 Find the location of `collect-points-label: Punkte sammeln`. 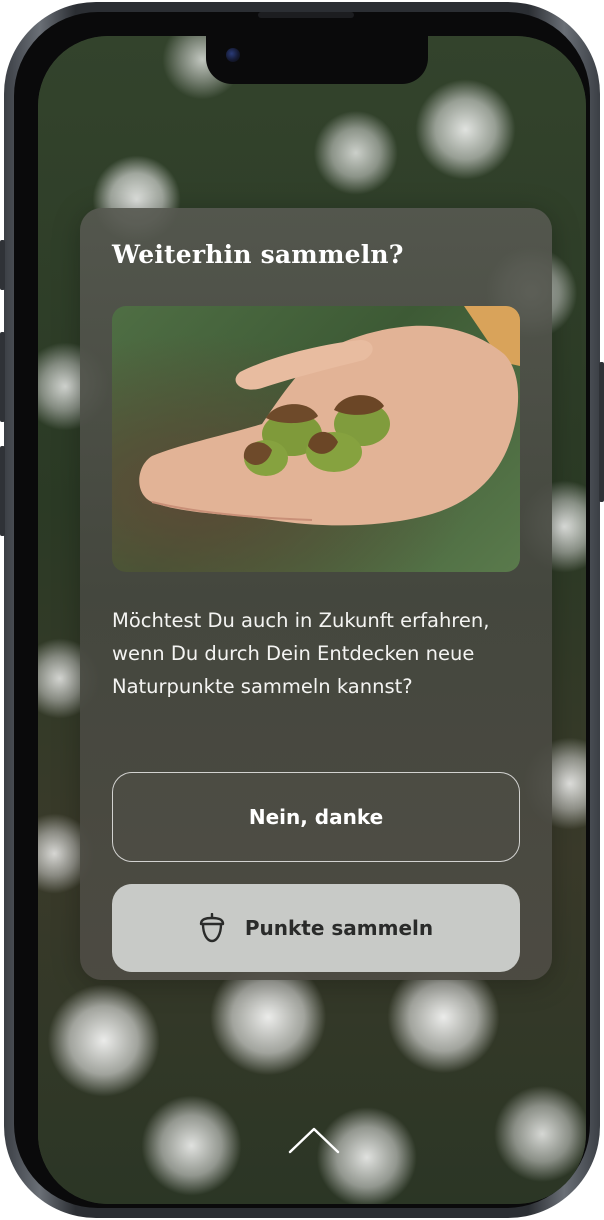

collect-points-label: Punkte sammeln is located at coordinates (339, 928).